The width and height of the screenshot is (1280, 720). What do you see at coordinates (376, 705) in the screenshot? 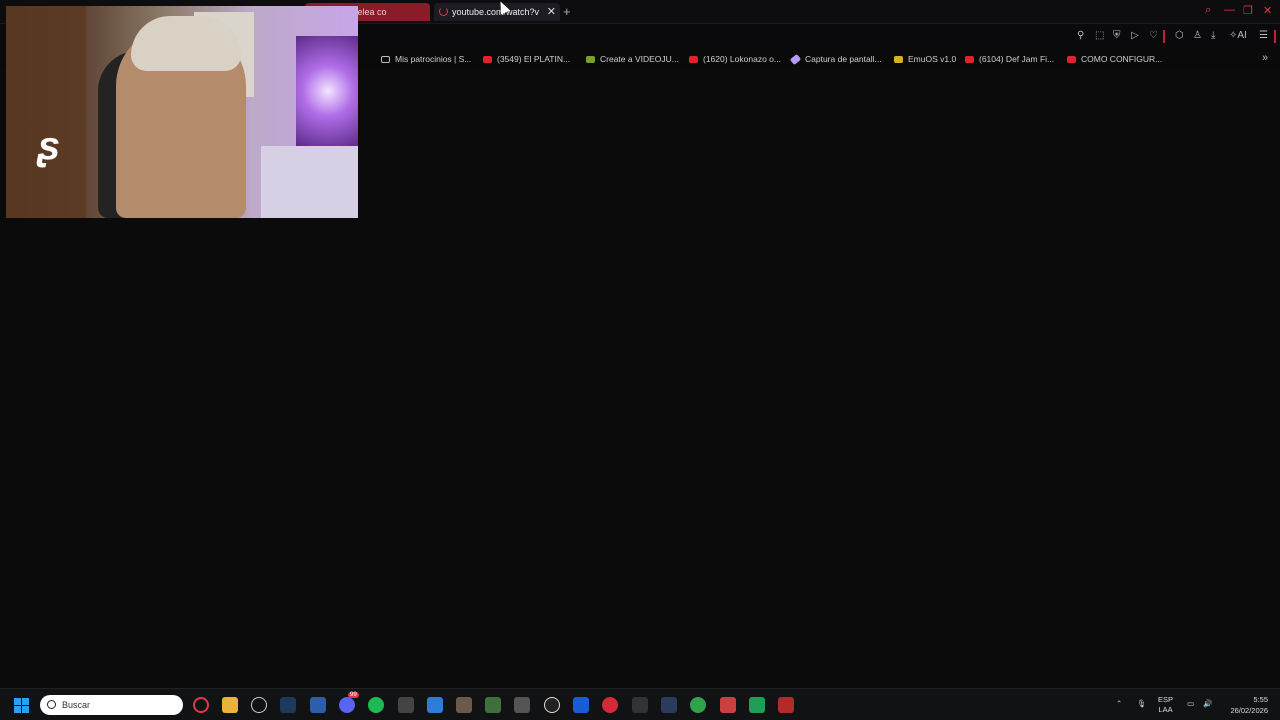
I see `spotify-icon` at bounding box center [376, 705].